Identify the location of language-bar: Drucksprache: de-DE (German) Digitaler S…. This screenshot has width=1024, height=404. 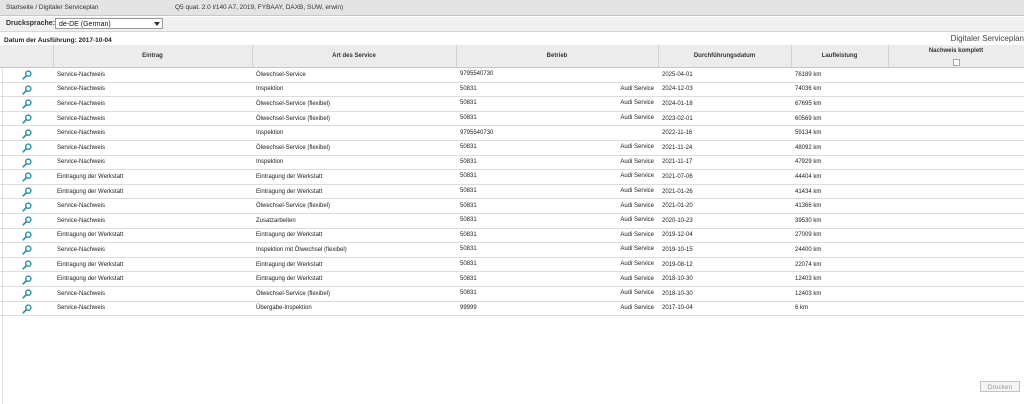
(512, 30).